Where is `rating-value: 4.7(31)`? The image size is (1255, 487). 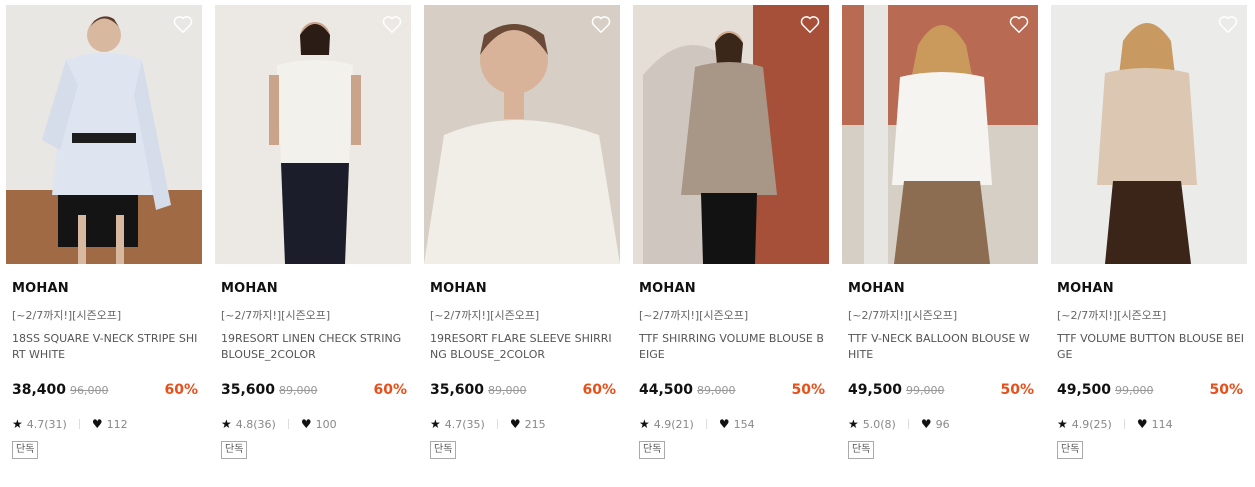 rating-value: 4.7(31) is located at coordinates (46, 424).